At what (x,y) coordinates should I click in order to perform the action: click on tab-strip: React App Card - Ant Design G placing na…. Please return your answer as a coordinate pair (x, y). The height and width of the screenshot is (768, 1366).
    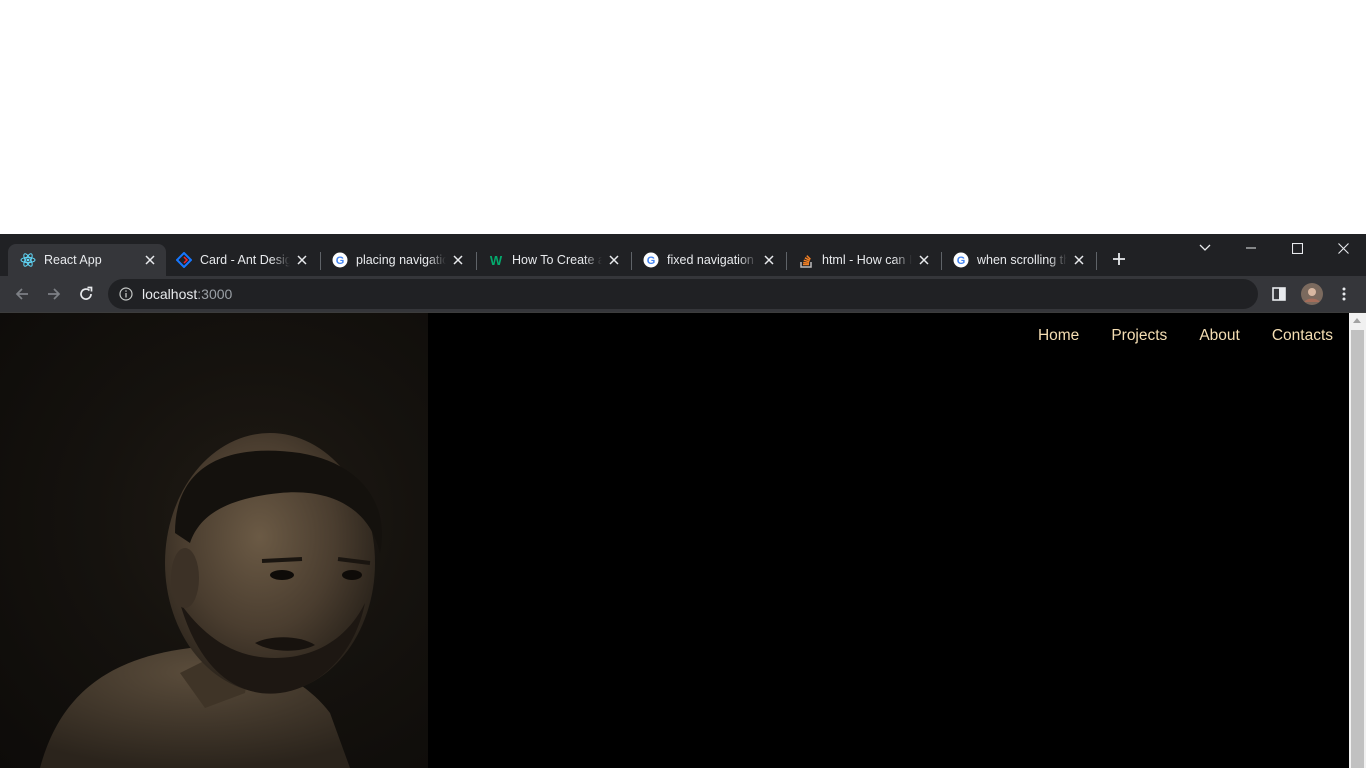
    Looking at the image, I should click on (683, 255).